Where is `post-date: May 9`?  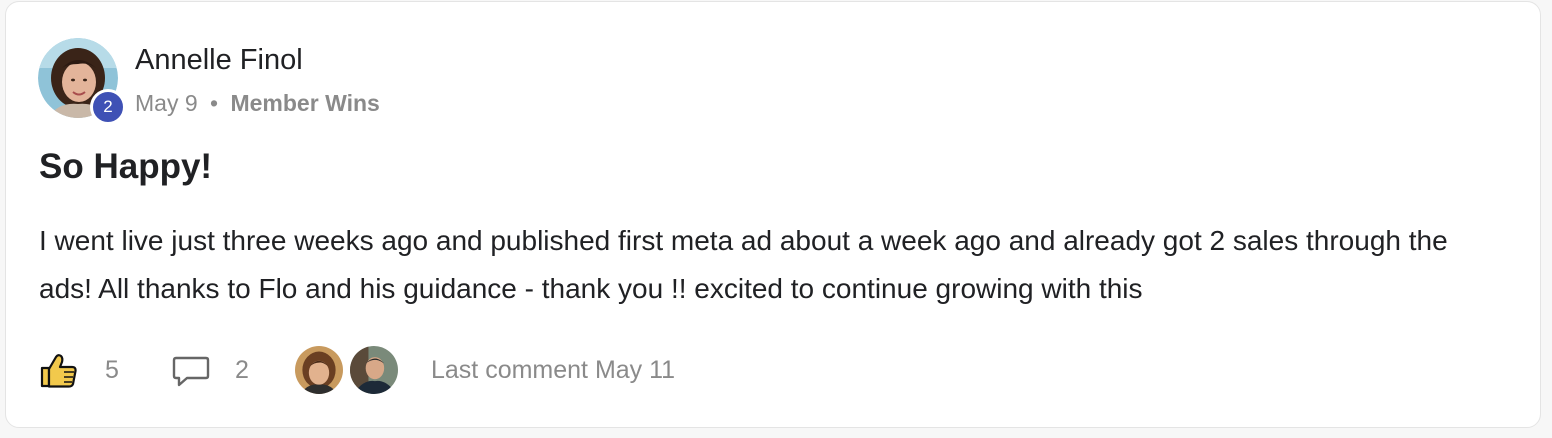
post-date: May 9 is located at coordinates (166, 103).